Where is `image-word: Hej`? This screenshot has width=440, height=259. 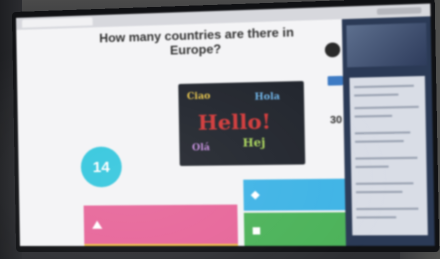 image-word: Hej is located at coordinates (254, 142).